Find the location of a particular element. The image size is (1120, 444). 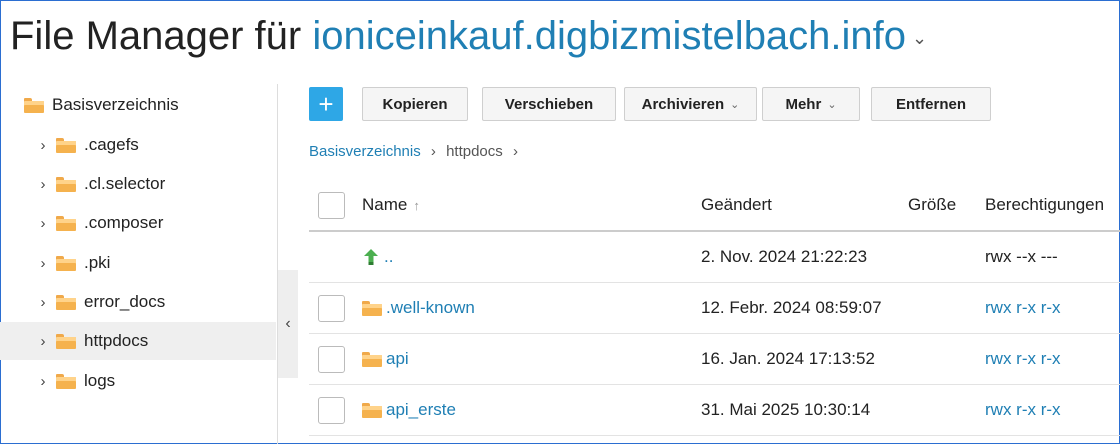

tree-item-label: Basisverzeichnis is located at coordinates (115, 104).